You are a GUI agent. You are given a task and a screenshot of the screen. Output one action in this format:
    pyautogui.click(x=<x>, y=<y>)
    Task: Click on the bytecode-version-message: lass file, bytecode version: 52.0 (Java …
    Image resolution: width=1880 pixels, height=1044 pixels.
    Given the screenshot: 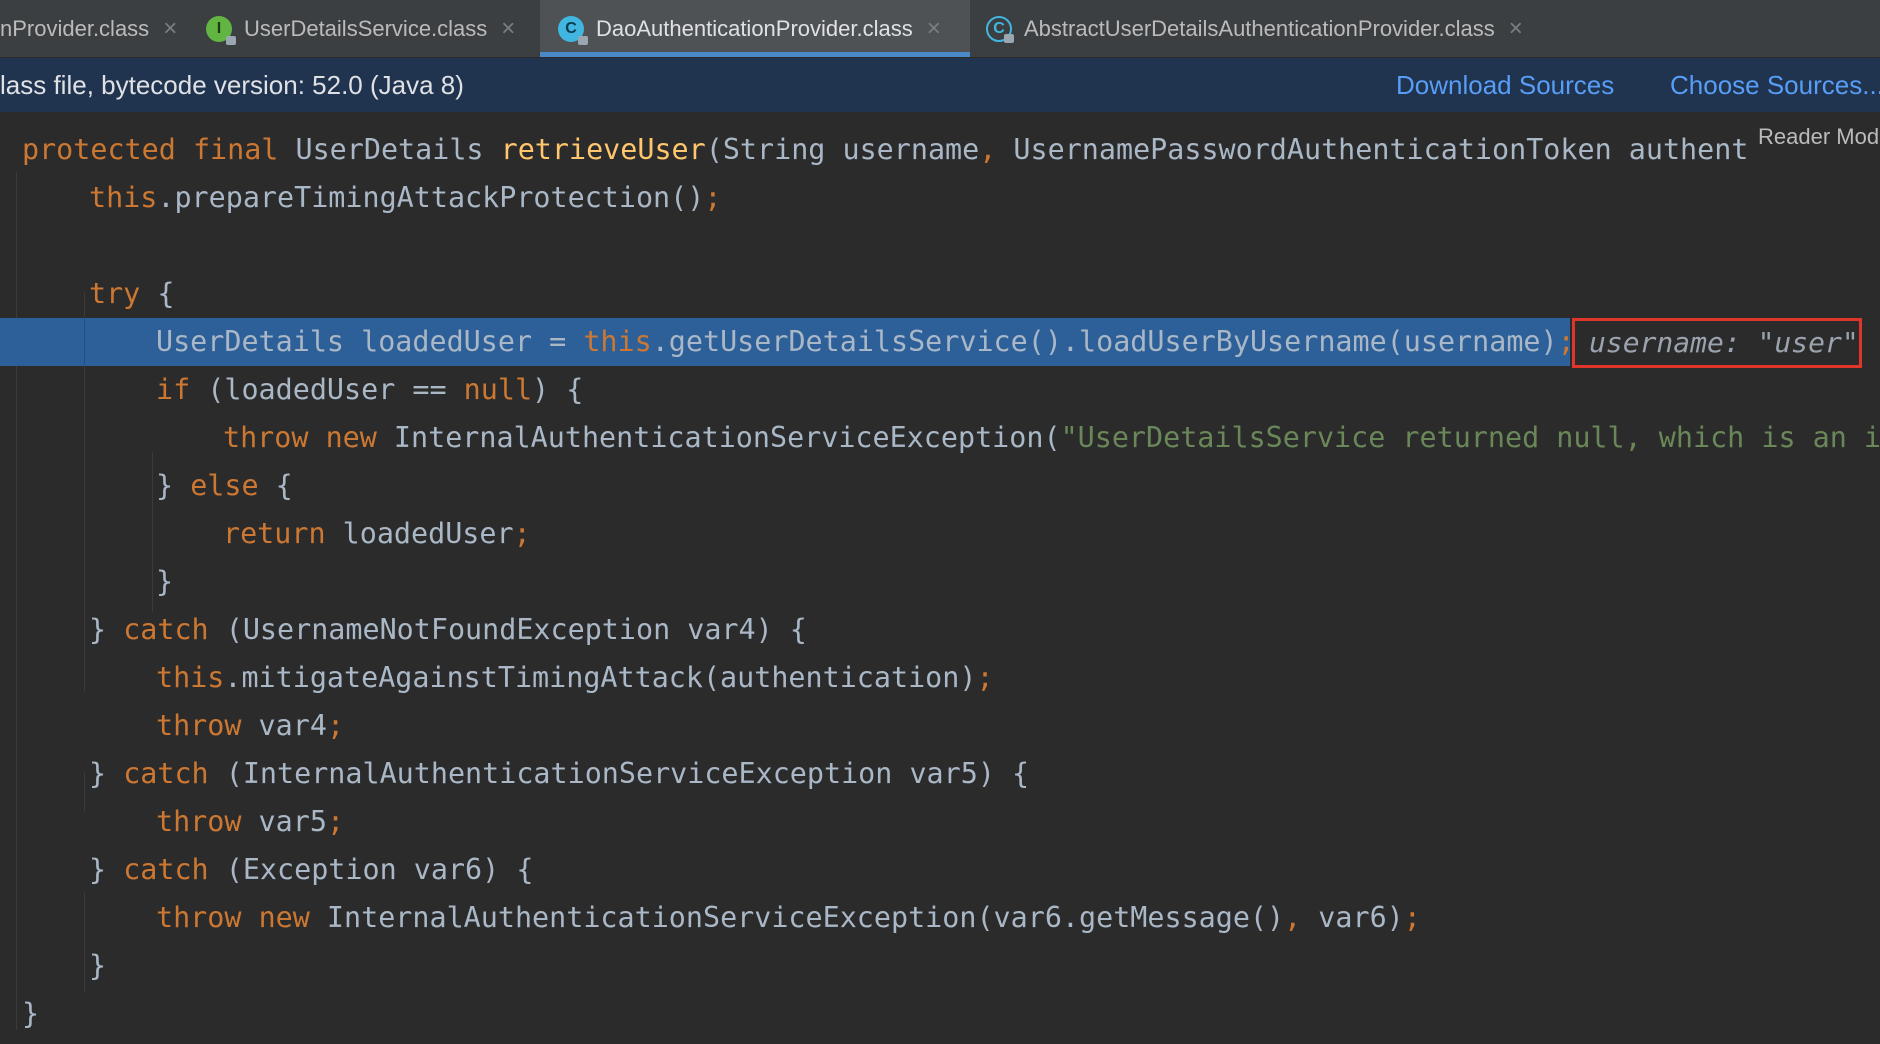 What is the action you would take?
    pyautogui.click(x=232, y=85)
    